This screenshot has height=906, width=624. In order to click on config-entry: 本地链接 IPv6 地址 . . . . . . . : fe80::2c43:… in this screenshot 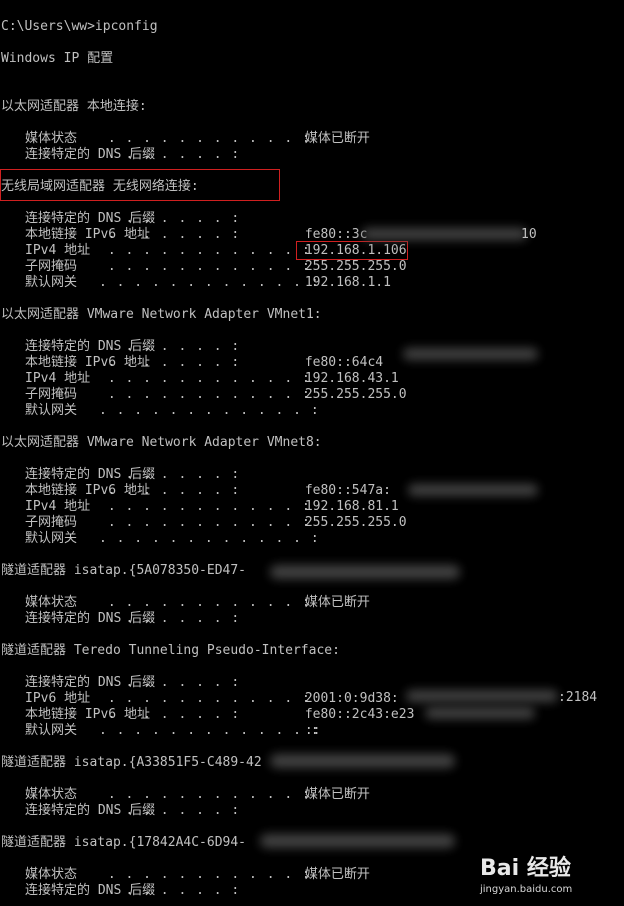, I will do `click(219, 715)`.